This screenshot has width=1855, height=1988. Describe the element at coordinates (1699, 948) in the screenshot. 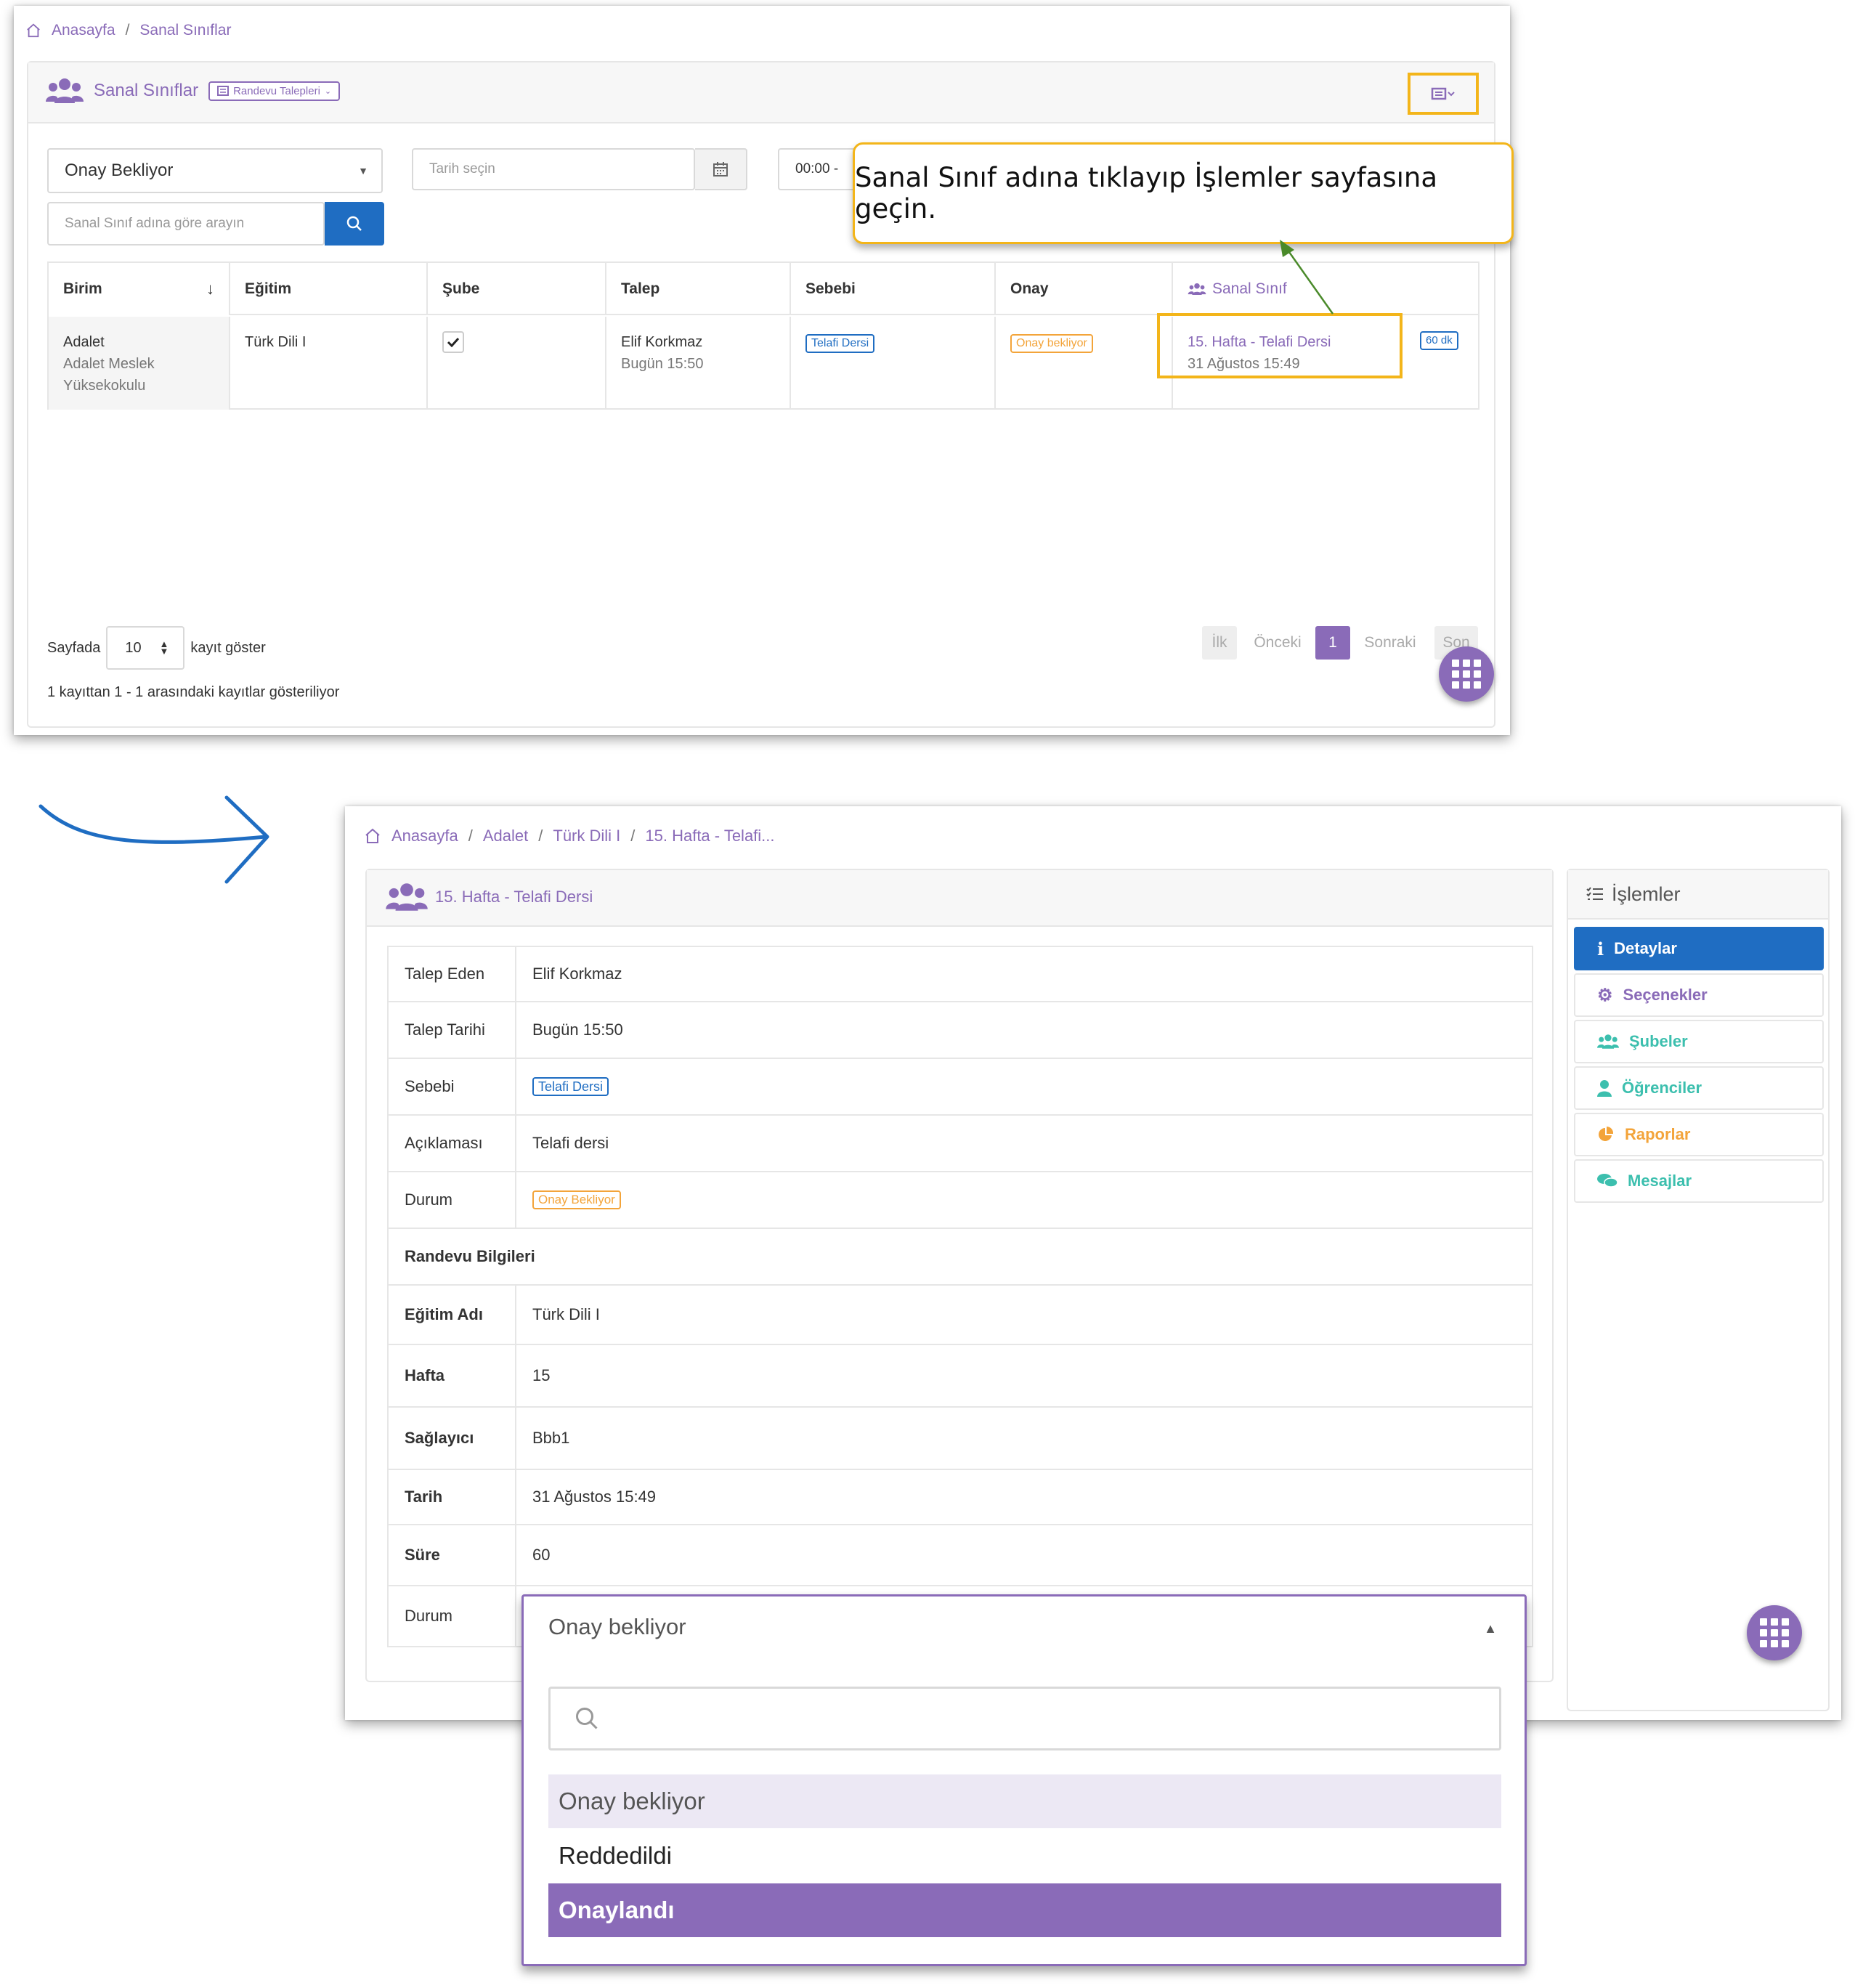

I see `sidebar-item-details: i Detaylar` at that location.